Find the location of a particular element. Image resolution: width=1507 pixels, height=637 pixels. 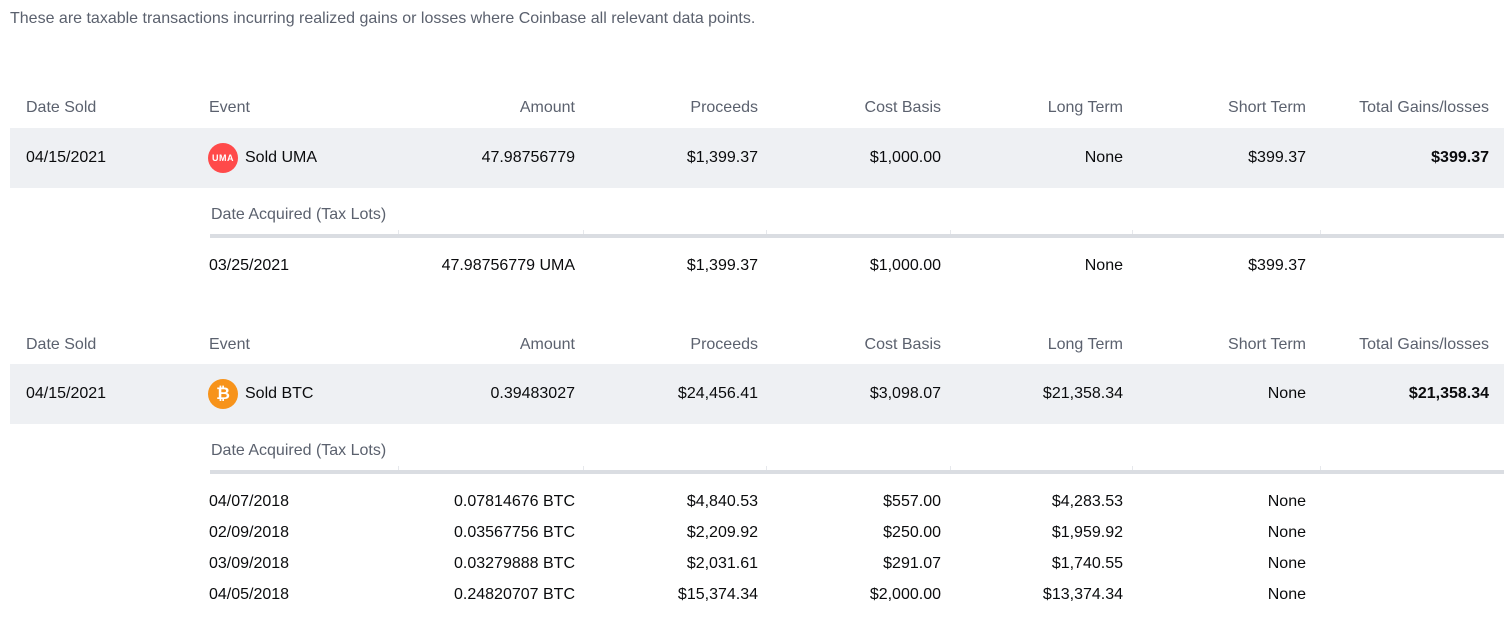

lot-cost-basis: $557.00 is located at coordinates (912, 501).